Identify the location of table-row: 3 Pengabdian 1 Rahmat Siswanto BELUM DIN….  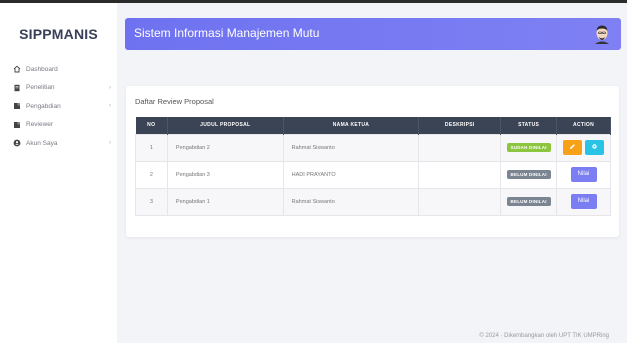
(373, 201).